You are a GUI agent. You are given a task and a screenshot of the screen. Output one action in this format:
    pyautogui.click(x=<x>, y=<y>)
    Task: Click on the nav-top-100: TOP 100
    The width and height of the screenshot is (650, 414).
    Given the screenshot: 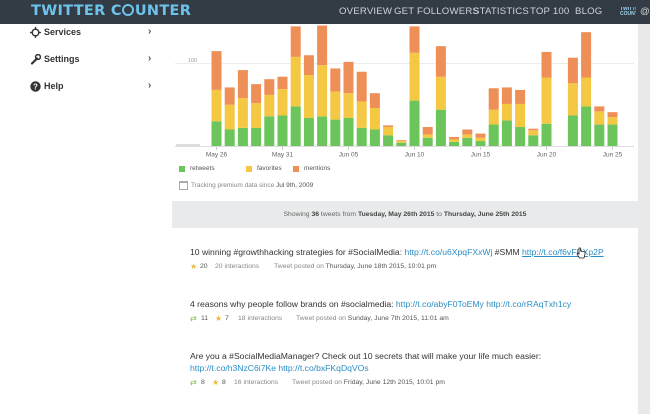 What is the action you would take?
    pyautogui.click(x=549, y=11)
    